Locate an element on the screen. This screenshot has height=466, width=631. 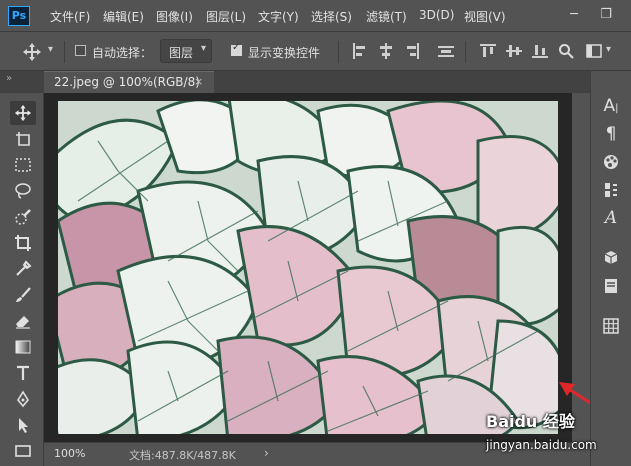
status-menu-arrow-icon: › is located at coordinates (266, 453).